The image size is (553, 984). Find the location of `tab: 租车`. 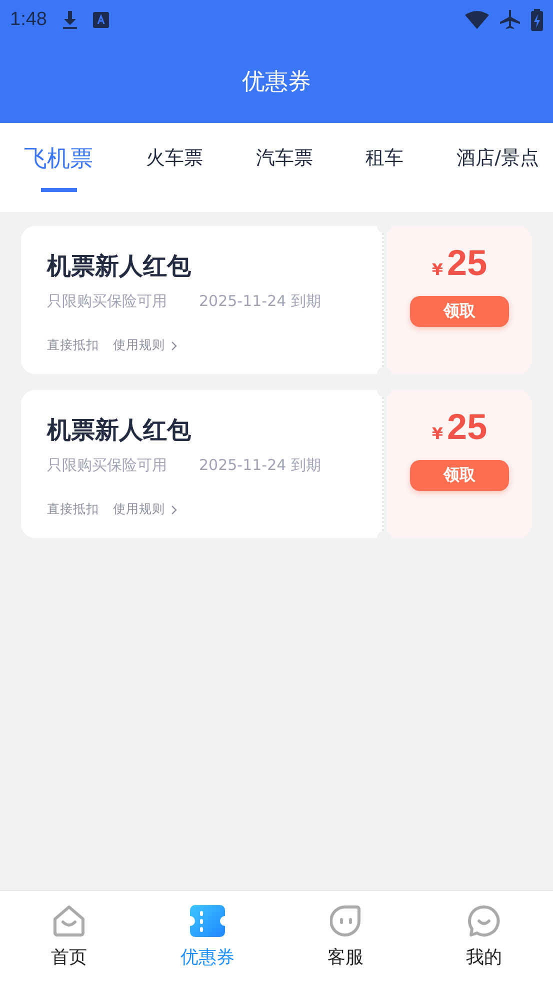

tab: 租车 is located at coordinates (385, 156).